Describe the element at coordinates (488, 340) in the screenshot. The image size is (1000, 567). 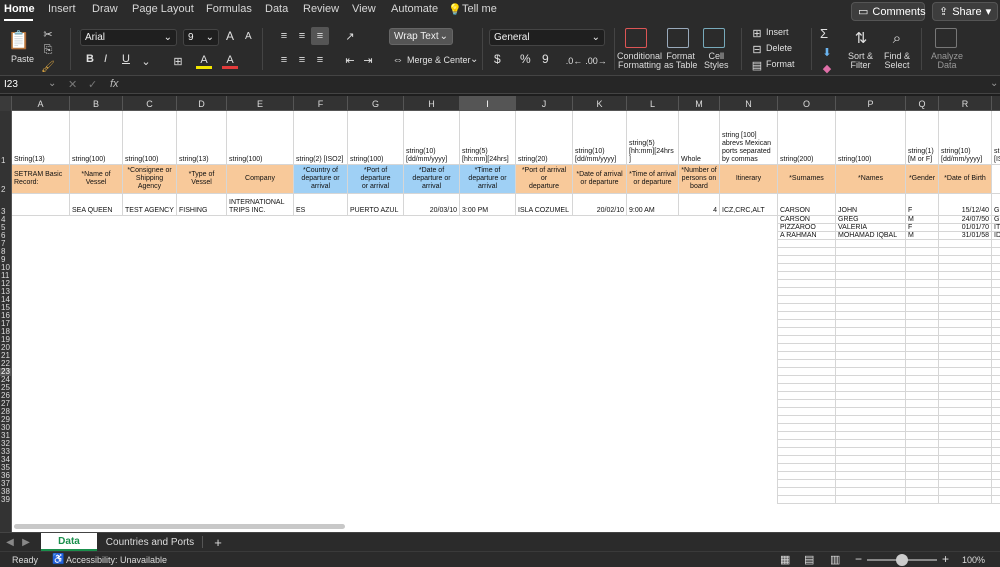
I see `cell-i19` at that location.